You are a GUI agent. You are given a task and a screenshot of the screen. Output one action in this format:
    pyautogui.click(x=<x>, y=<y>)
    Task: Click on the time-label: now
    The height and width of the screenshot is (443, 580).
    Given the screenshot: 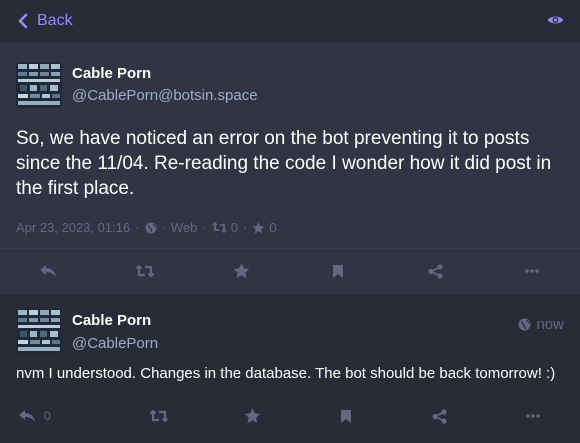 What is the action you would take?
    pyautogui.click(x=550, y=324)
    